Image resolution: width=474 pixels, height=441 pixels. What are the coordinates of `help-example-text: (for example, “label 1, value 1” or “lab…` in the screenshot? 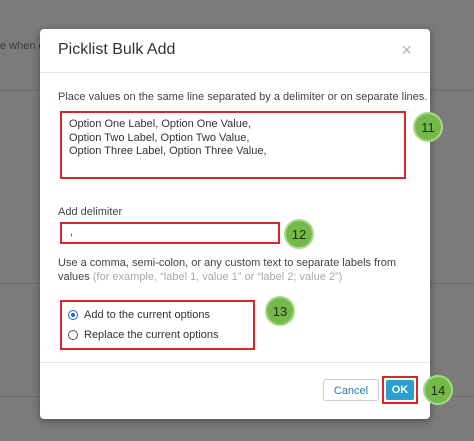 It's located at (217, 277).